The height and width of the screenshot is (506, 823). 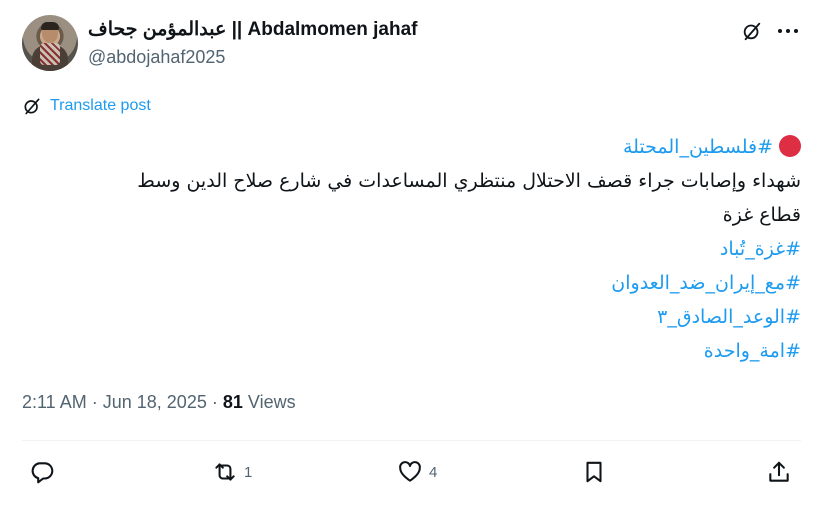 I want to click on tweet-line: #غزة_تُباد, so click(x=411, y=249).